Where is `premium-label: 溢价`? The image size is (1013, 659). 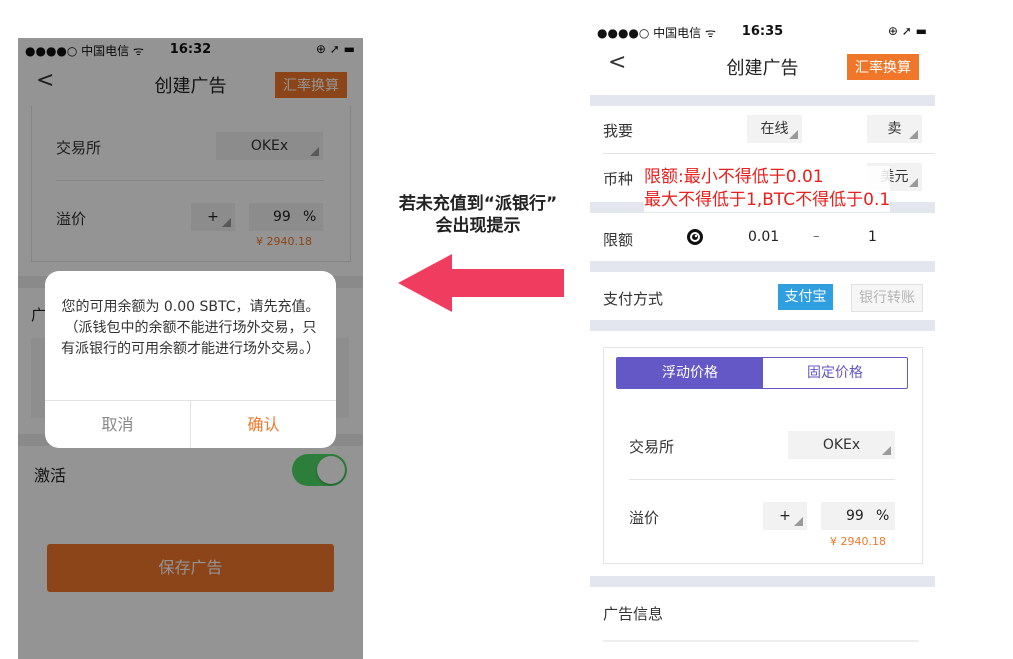
premium-label: 溢价 is located at coordinates (644, 518).